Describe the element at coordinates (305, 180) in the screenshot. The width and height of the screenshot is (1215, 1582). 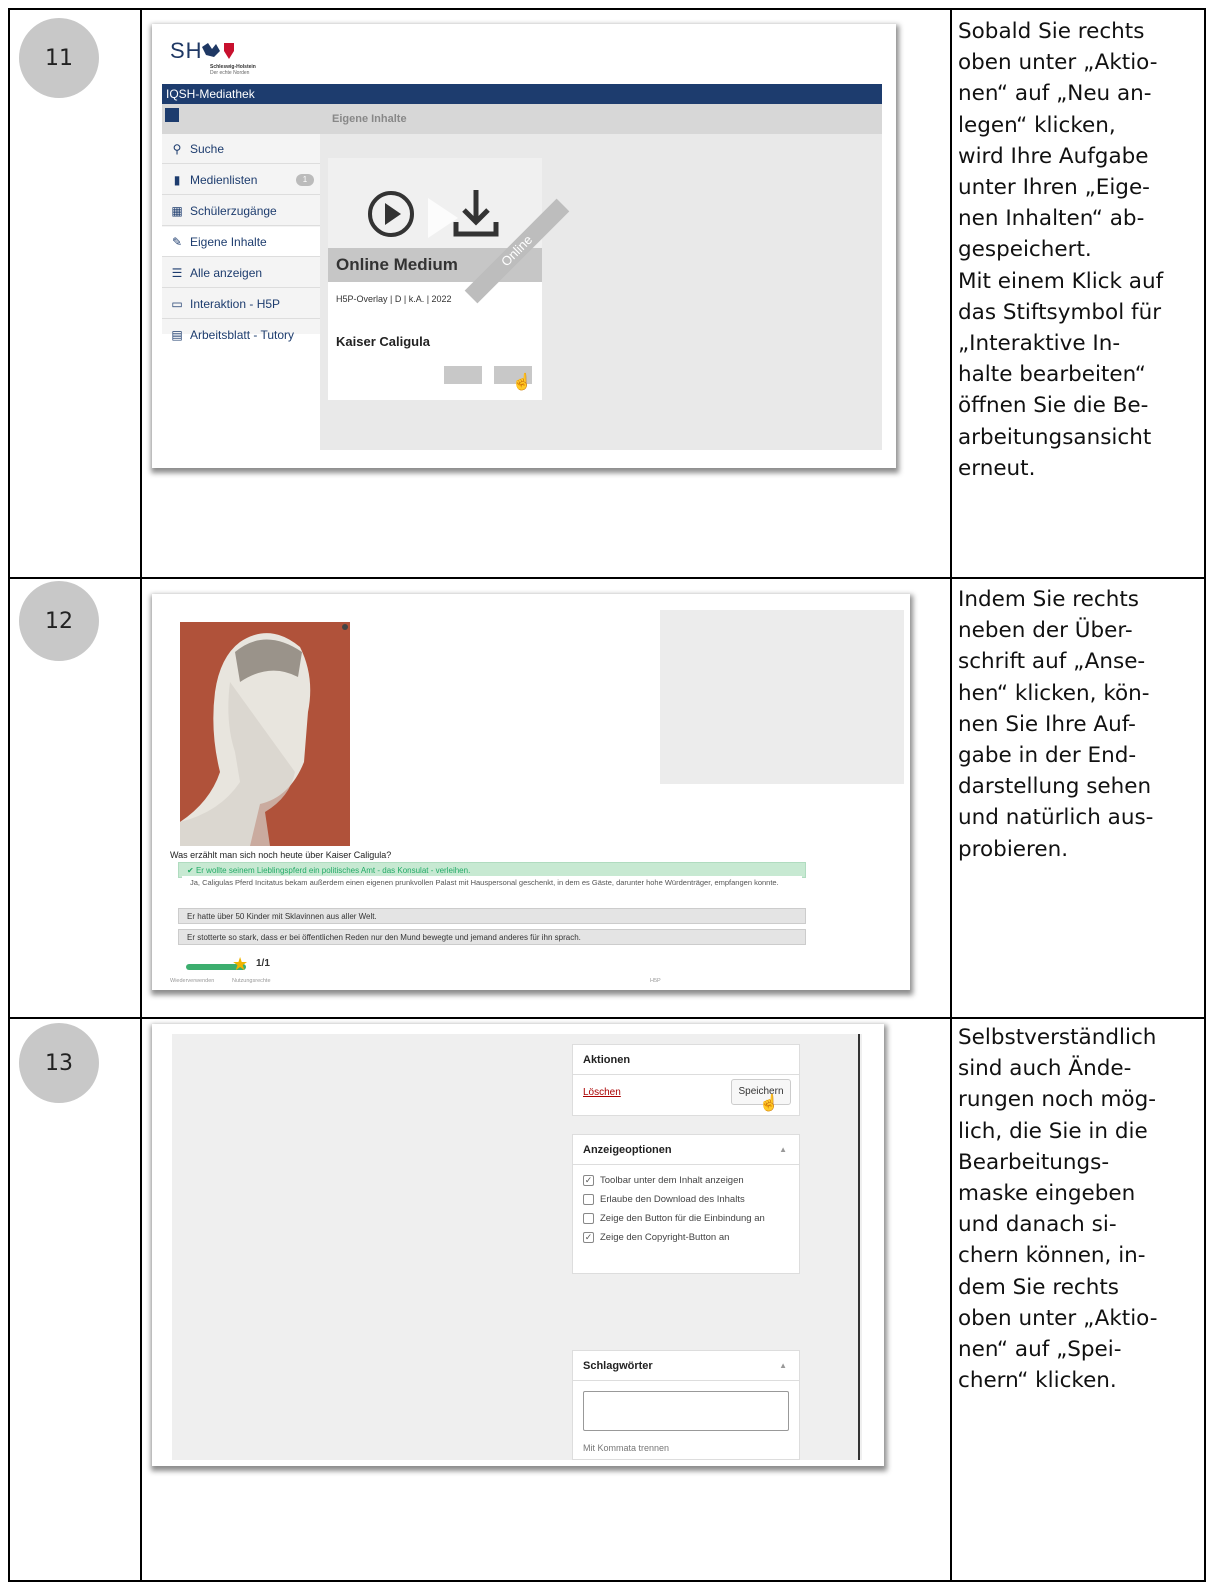
I see `count-badge: 1` at that location.